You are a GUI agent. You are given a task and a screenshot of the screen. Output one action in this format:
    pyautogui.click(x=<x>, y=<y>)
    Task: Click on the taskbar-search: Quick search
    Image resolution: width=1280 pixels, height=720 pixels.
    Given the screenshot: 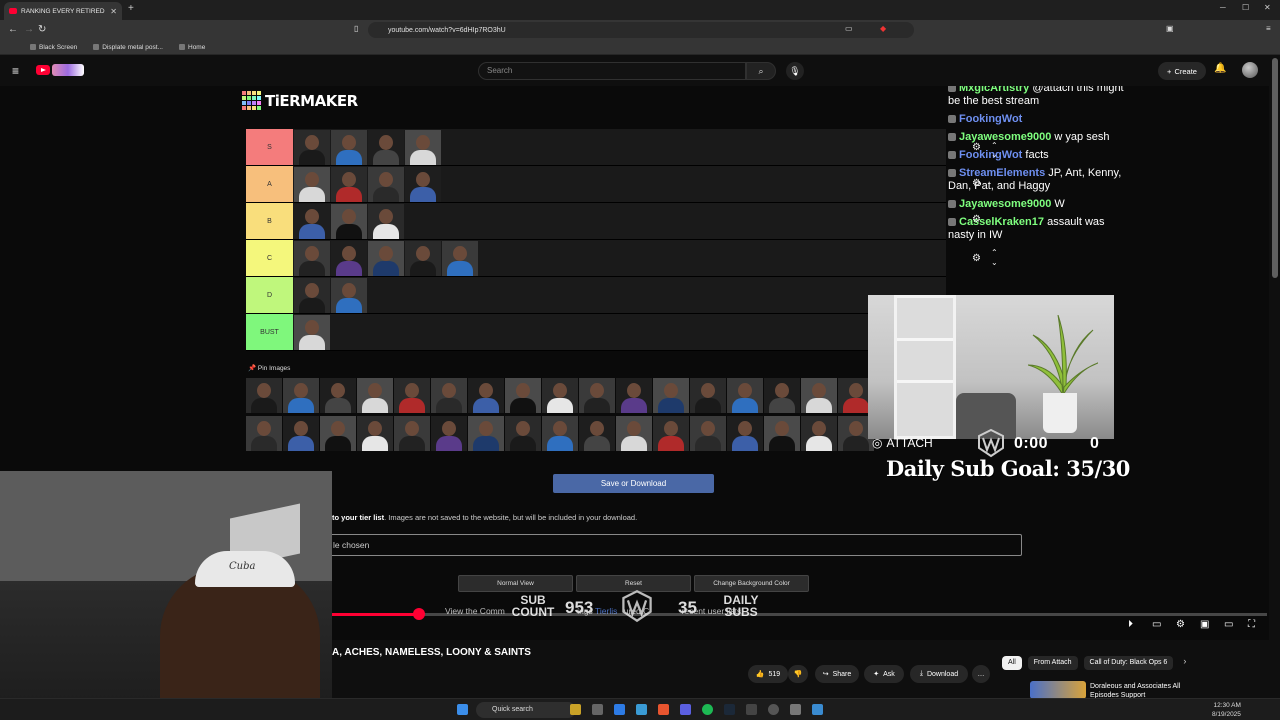 What is the action you would take?
    pyautogui.click(x=526, y=710)
    